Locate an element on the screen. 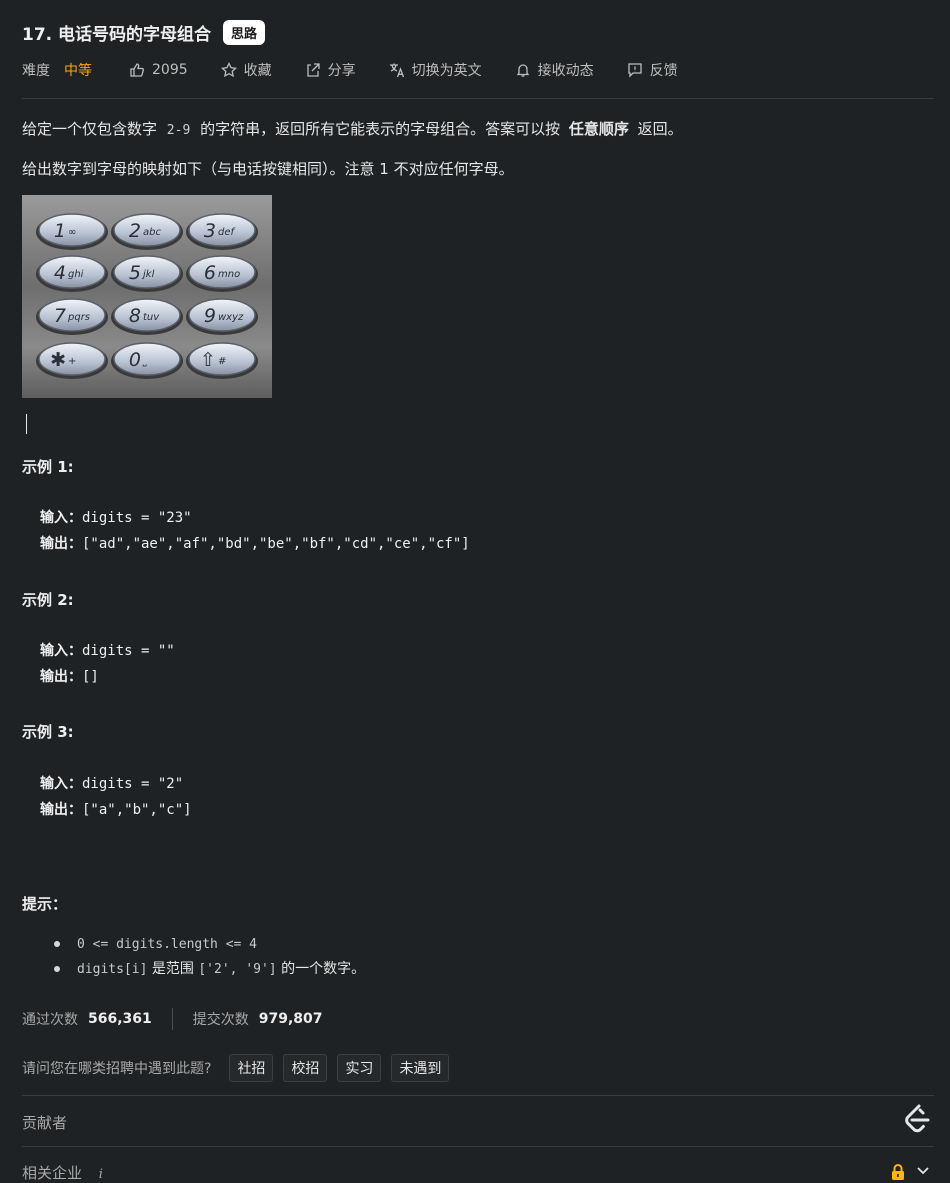 The image size is (950, 1183). meta-row: 难度 中等 2095 收藏 分享 切换为英文 接收动态 反馈 is located at coordinates (366, 70).